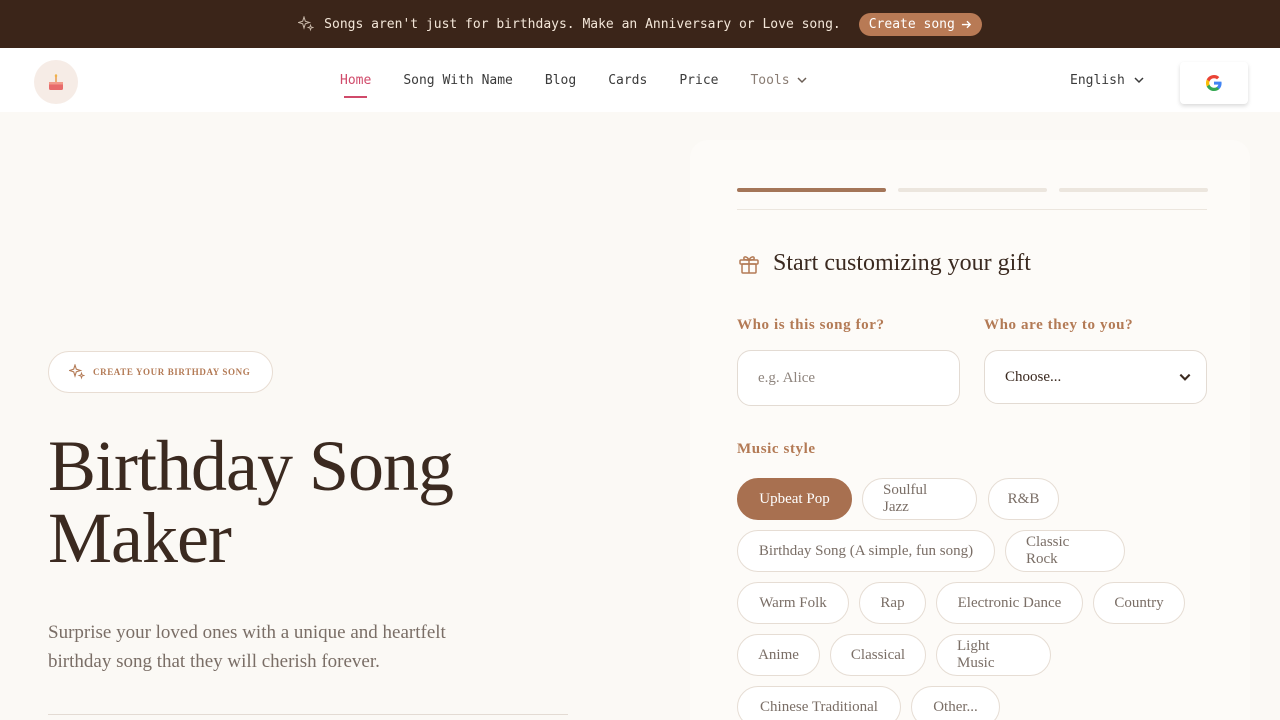 The image size is (1280, 720). What do you see at coordinates (1009, 603) in the screenshot?
I see `style-chip-electronic-dance: Electronic Dance` at bounding box center [1009, 603].